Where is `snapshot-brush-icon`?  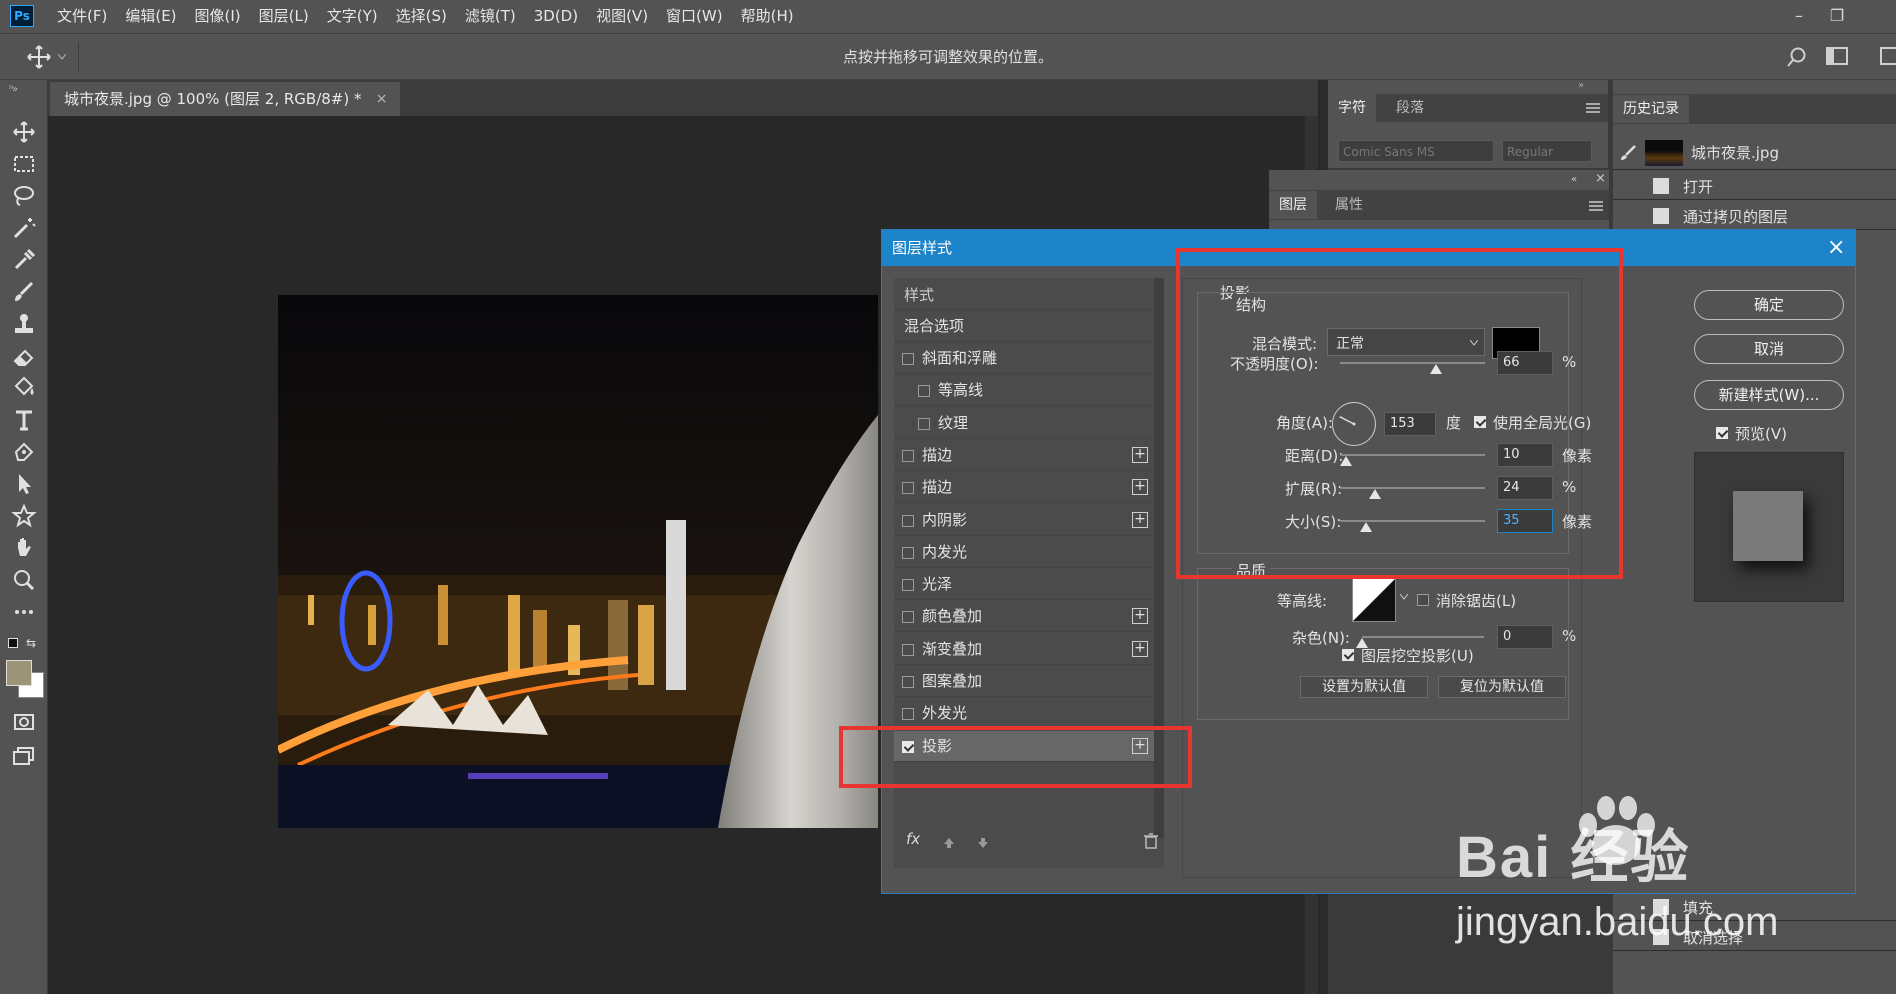 snapshot-brush-icon is located at coordinates (1628, 153).